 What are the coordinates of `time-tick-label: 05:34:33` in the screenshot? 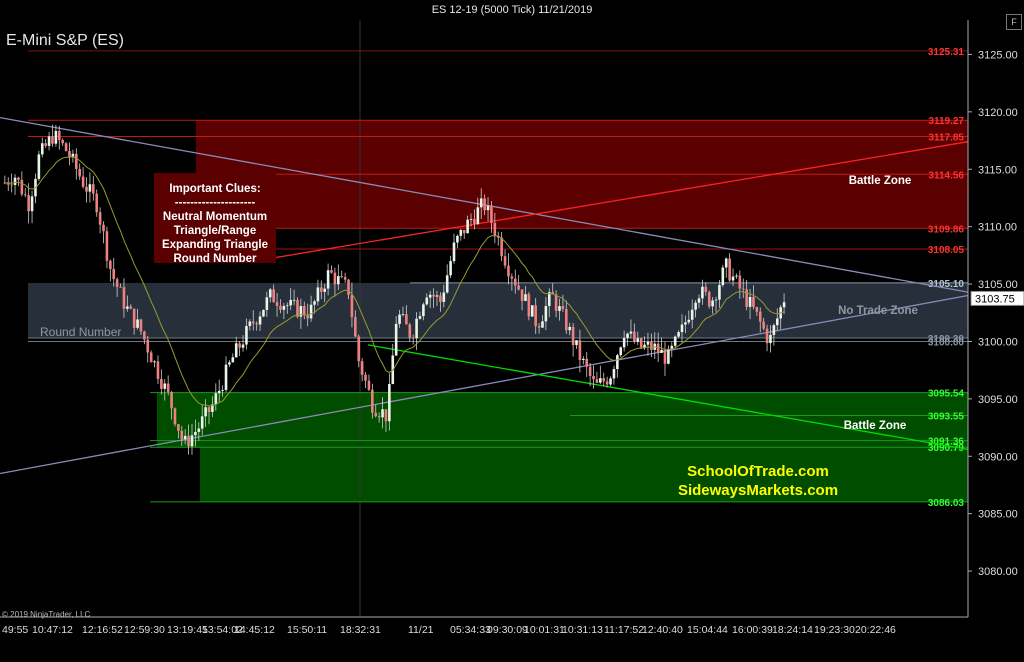 It's located at (470, 630).